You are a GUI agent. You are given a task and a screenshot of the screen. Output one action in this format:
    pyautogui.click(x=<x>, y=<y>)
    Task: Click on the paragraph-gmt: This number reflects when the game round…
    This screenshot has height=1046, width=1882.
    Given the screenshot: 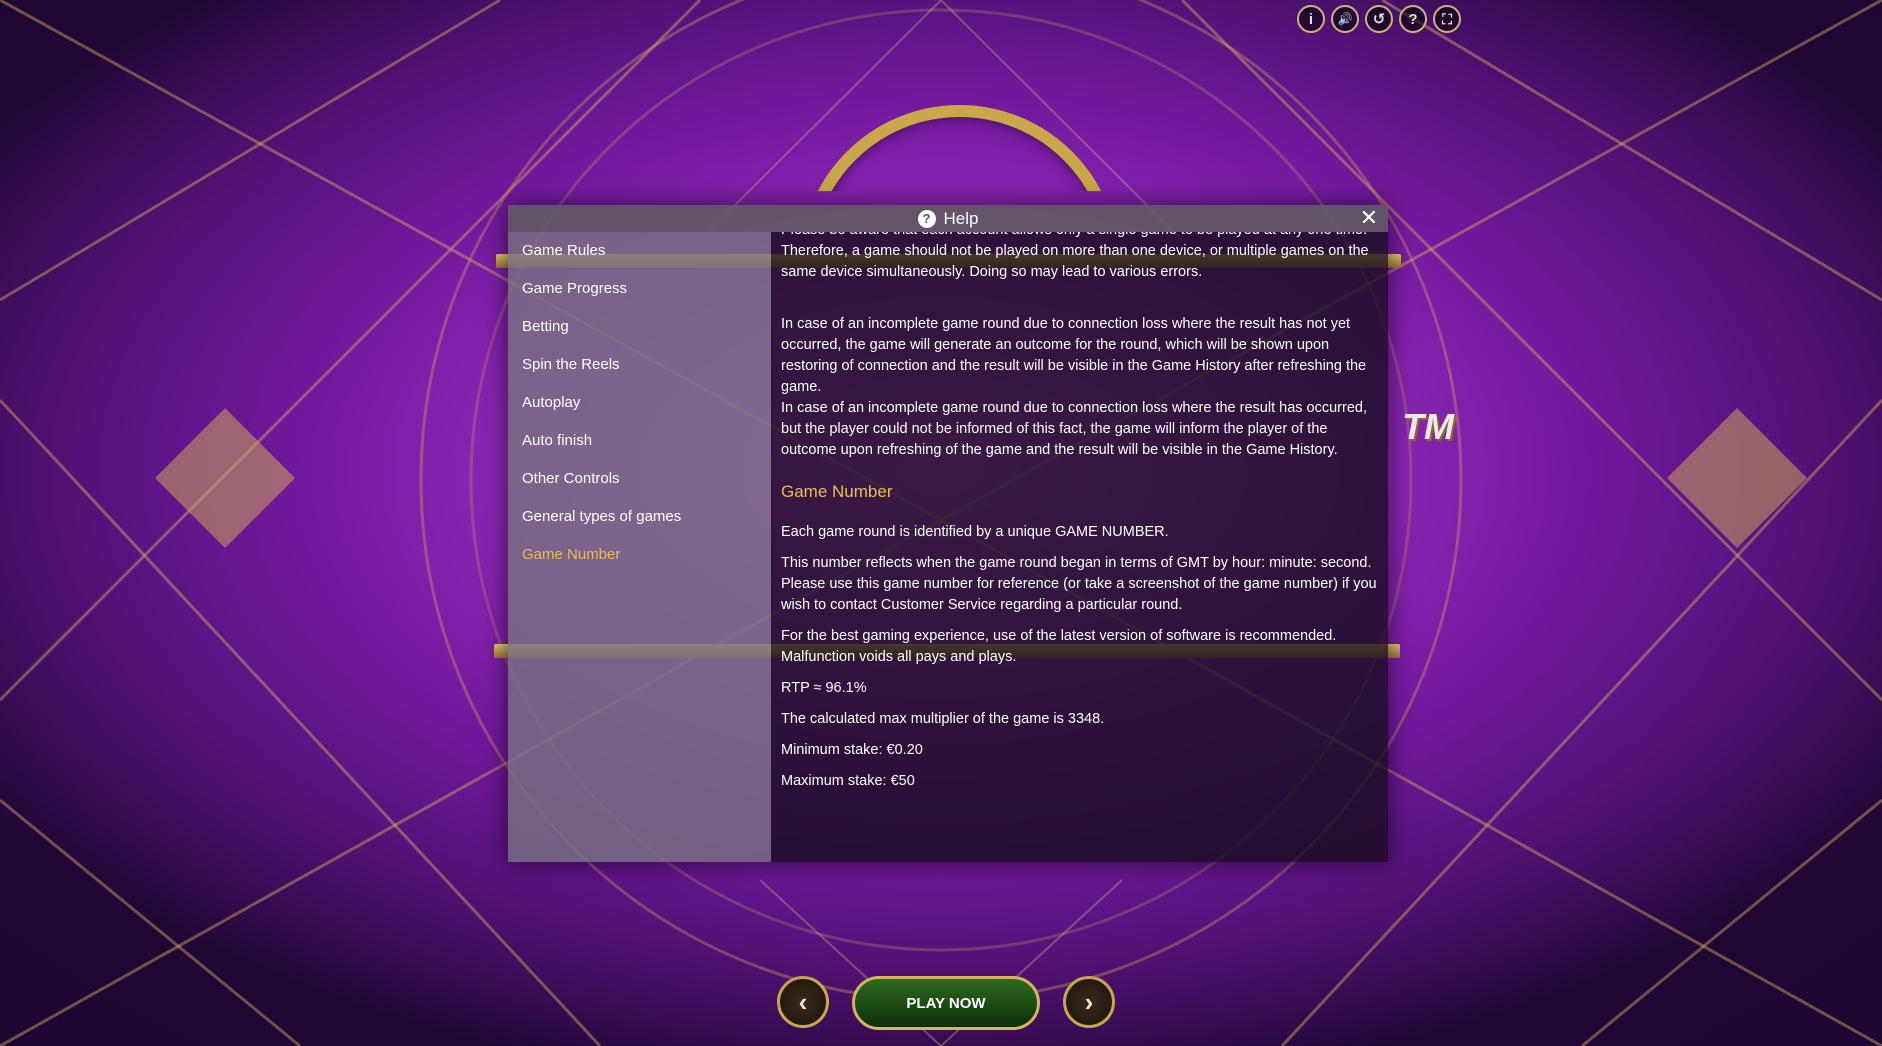 What is the action you would take?
    pyautogui.click(x=1079, y=584)
    